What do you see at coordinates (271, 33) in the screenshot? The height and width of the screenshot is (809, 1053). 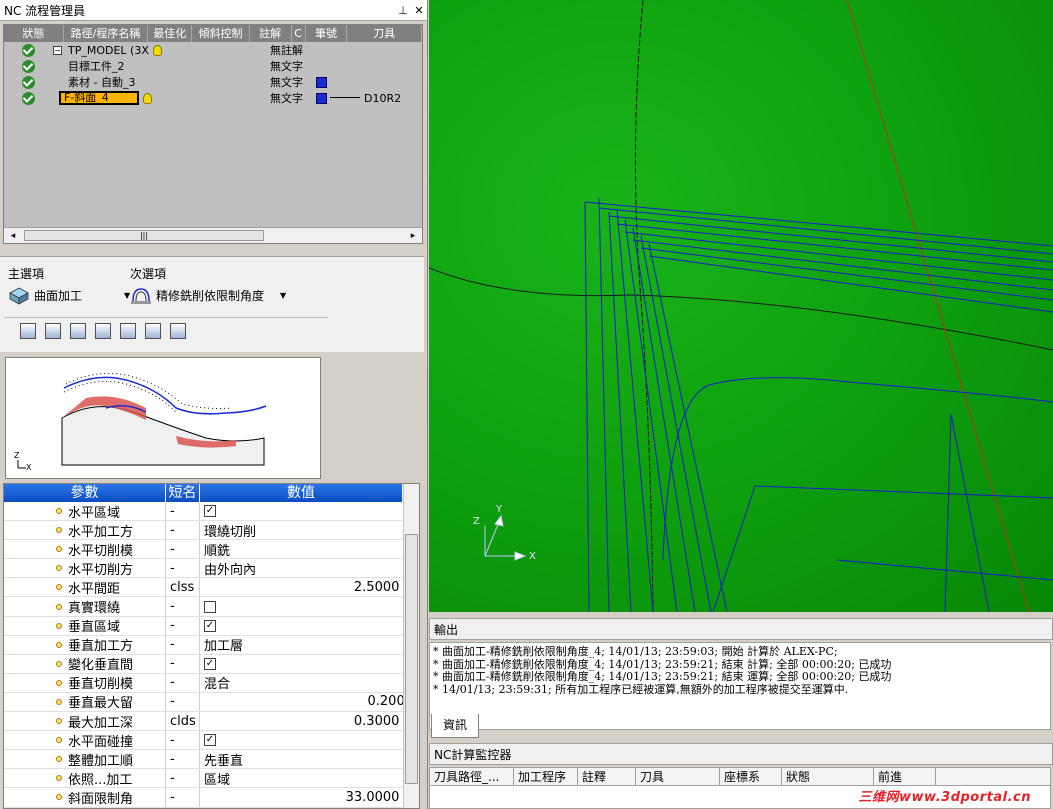 I see `col-comment: 註解` at bounding box center [271, 33].